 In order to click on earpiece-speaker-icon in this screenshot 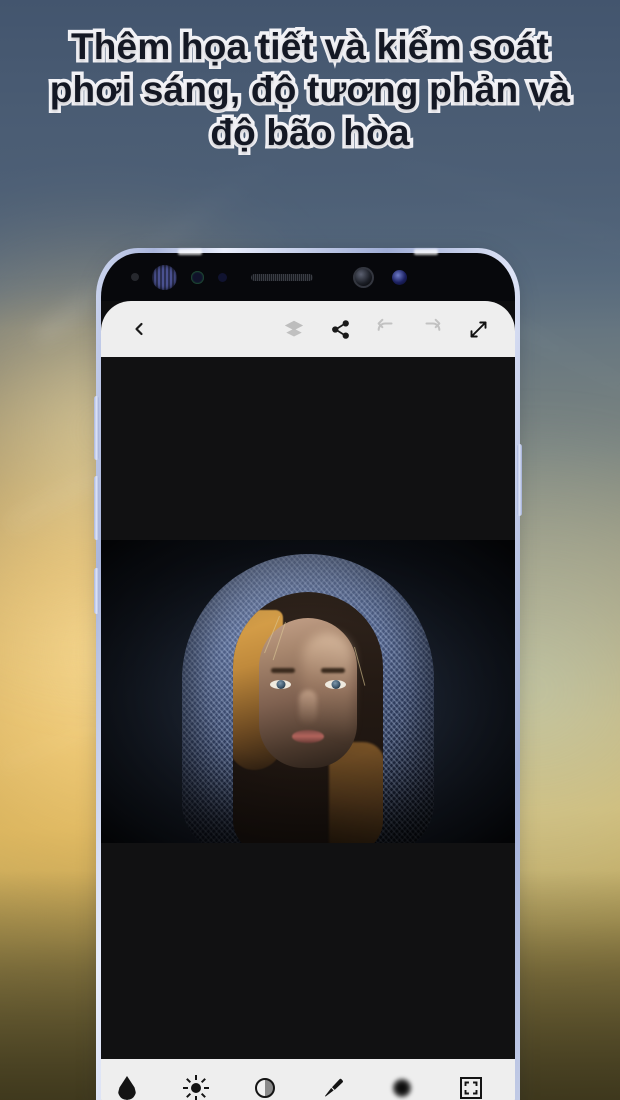, I will do `click(282, 277)`.